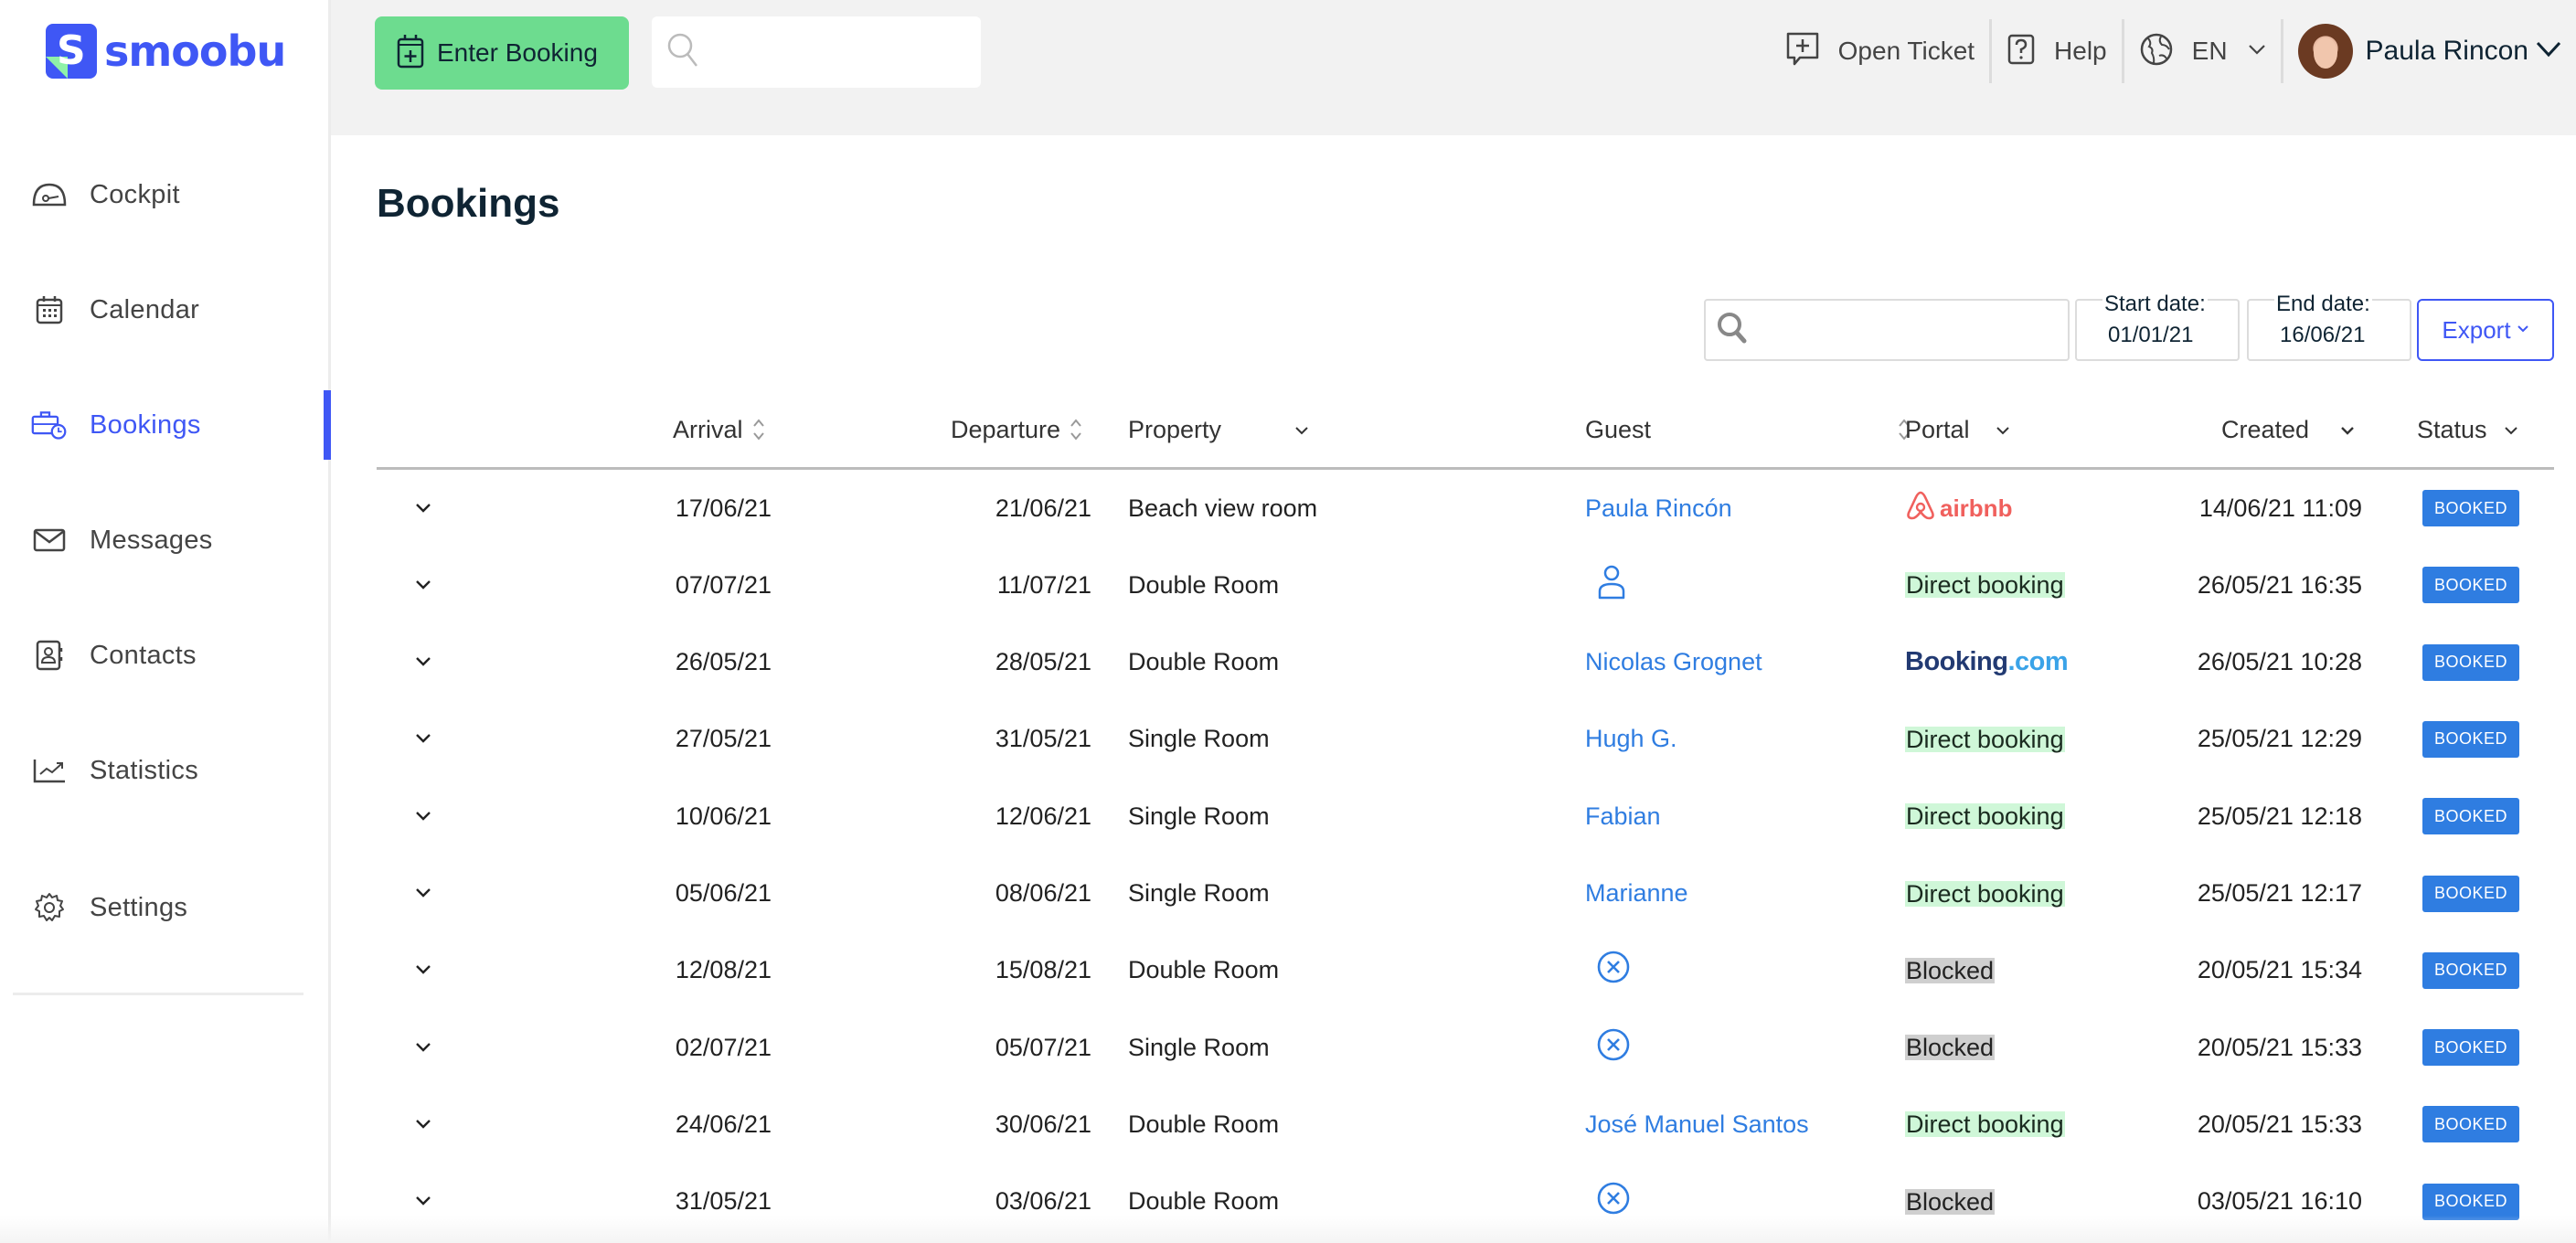 The image size is (2576, 1243). Describe the element at coordinates (840, 52) in the screenshot. I see `global-search-input` at that location.